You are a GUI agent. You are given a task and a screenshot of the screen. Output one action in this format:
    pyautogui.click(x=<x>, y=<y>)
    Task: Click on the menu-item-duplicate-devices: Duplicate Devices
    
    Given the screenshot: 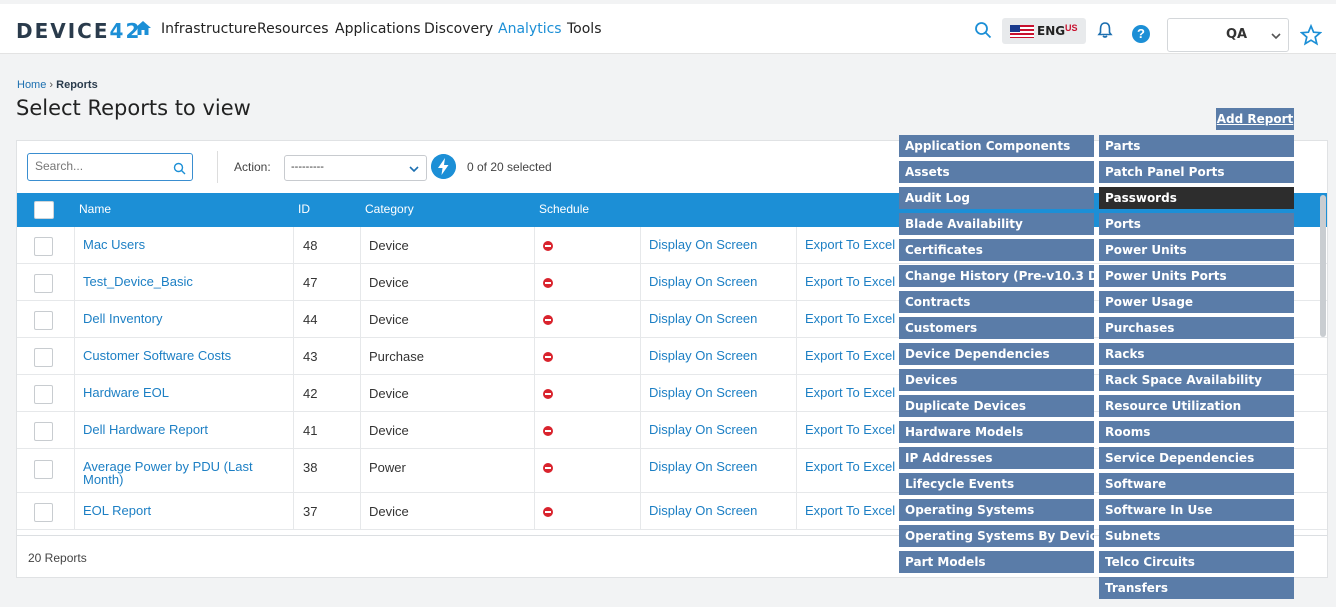 What is the action you would take?
    pyautogui.click(x=996, y=406)
    